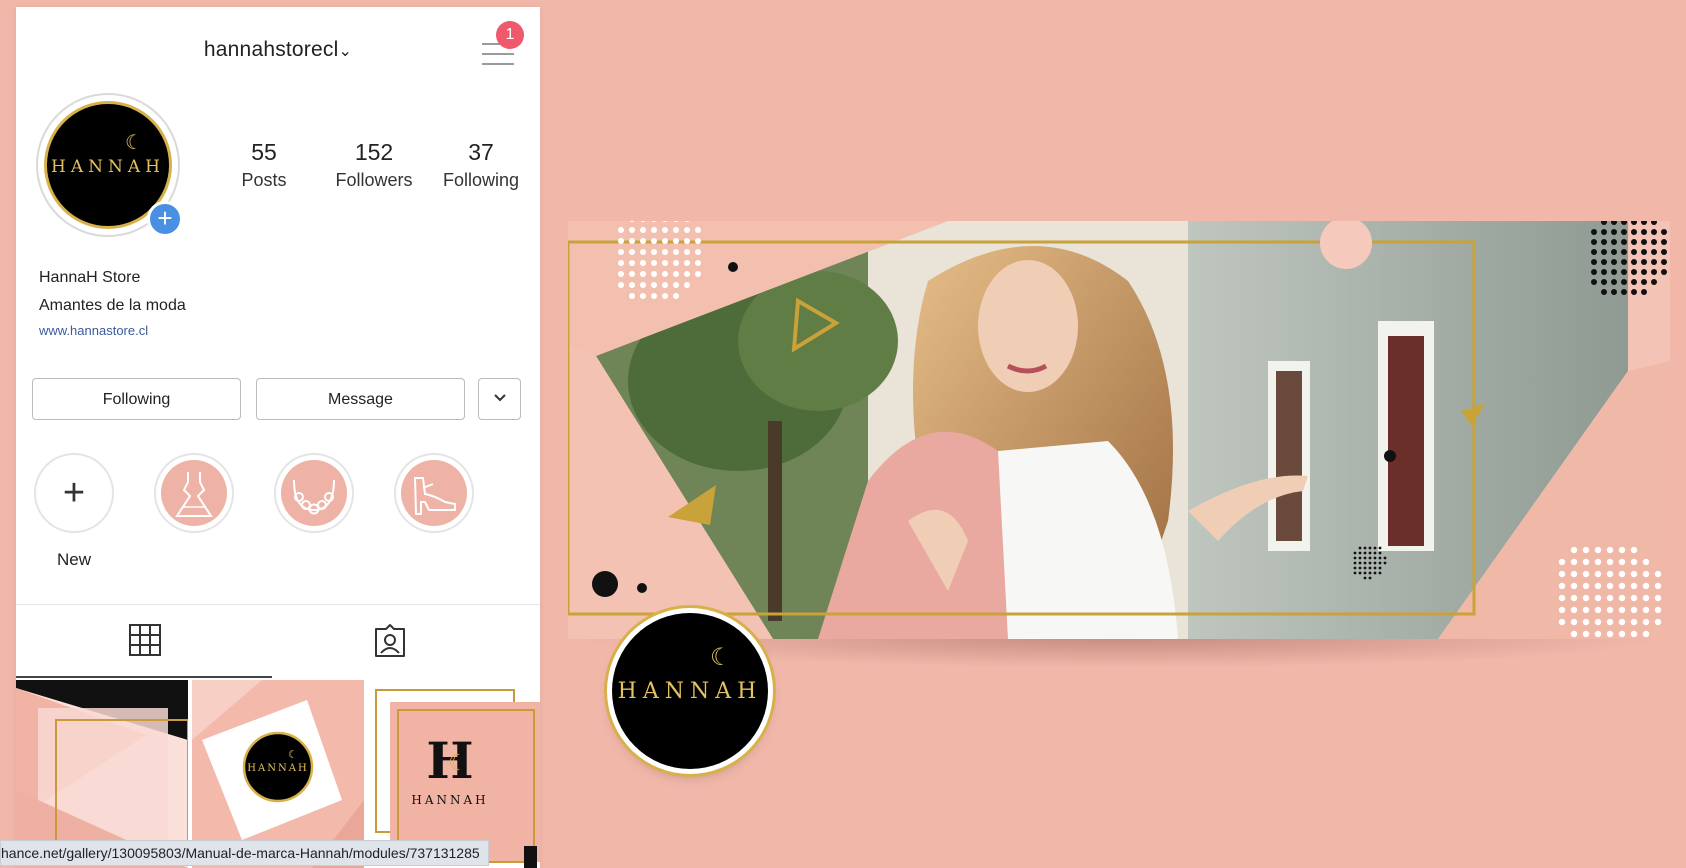 The height and width of the screenshot is (868, 1686). What do you see at coordinates (481, 180) in the screenshot?
I see `following-label: Following` at bounding box center [481, 180].